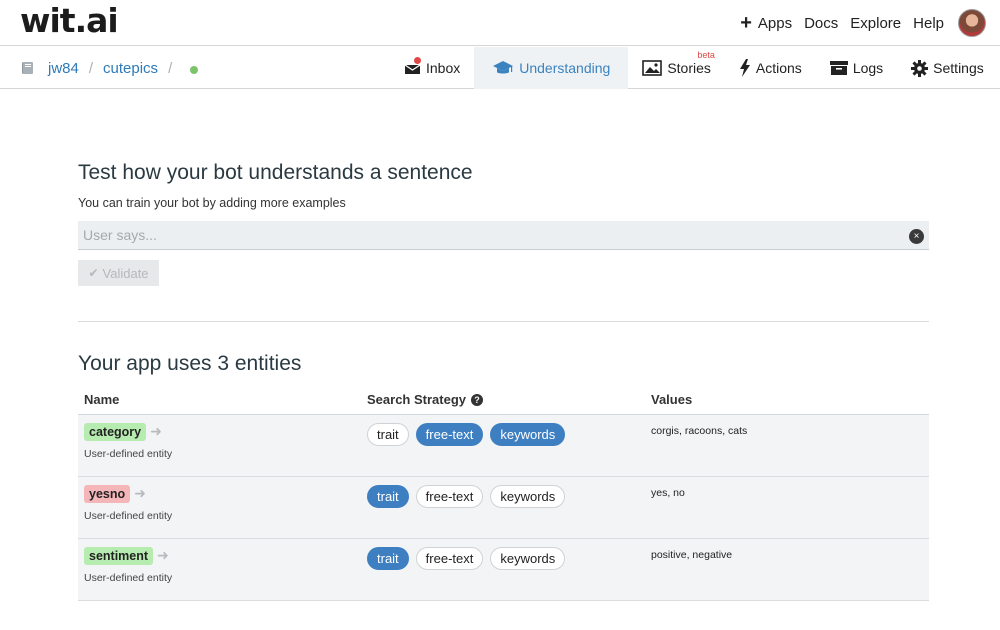  What do you see at coordinates (875, 23) in the screenshot?
I see `explore-link: Explore` at bounding box center [875, 23].